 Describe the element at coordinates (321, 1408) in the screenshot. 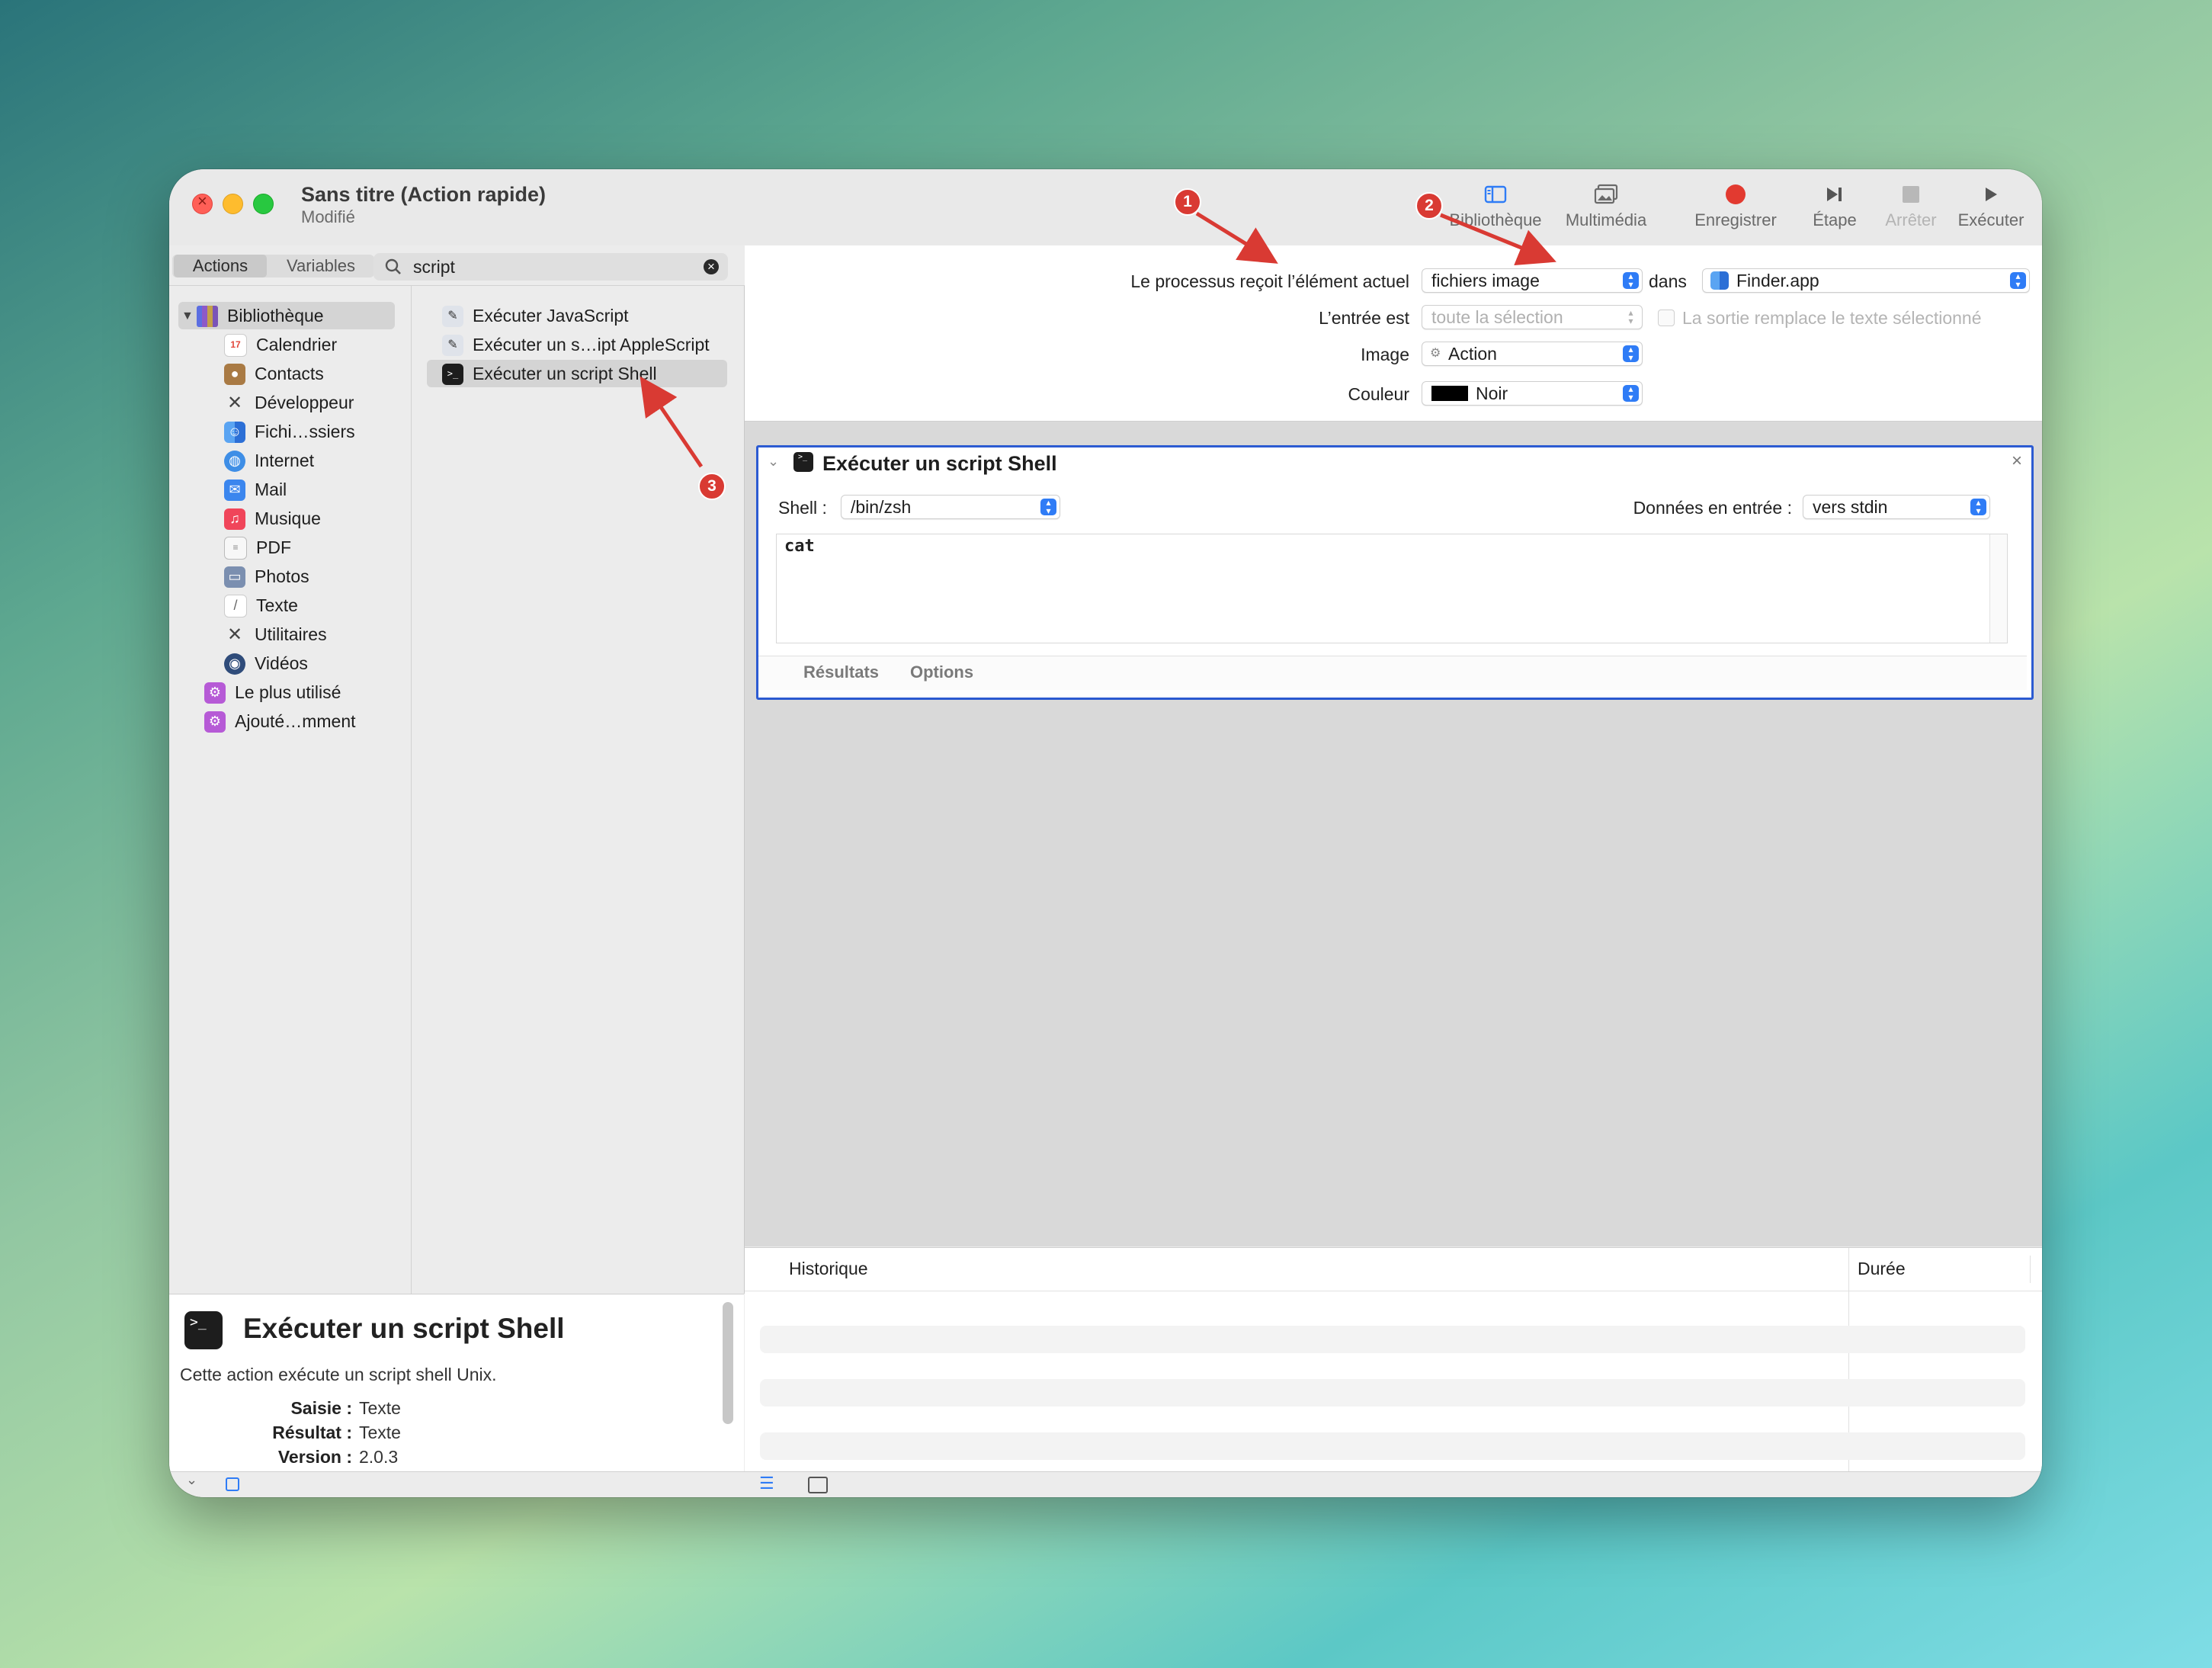

I see `input-type-label: Saisie :` at that location.